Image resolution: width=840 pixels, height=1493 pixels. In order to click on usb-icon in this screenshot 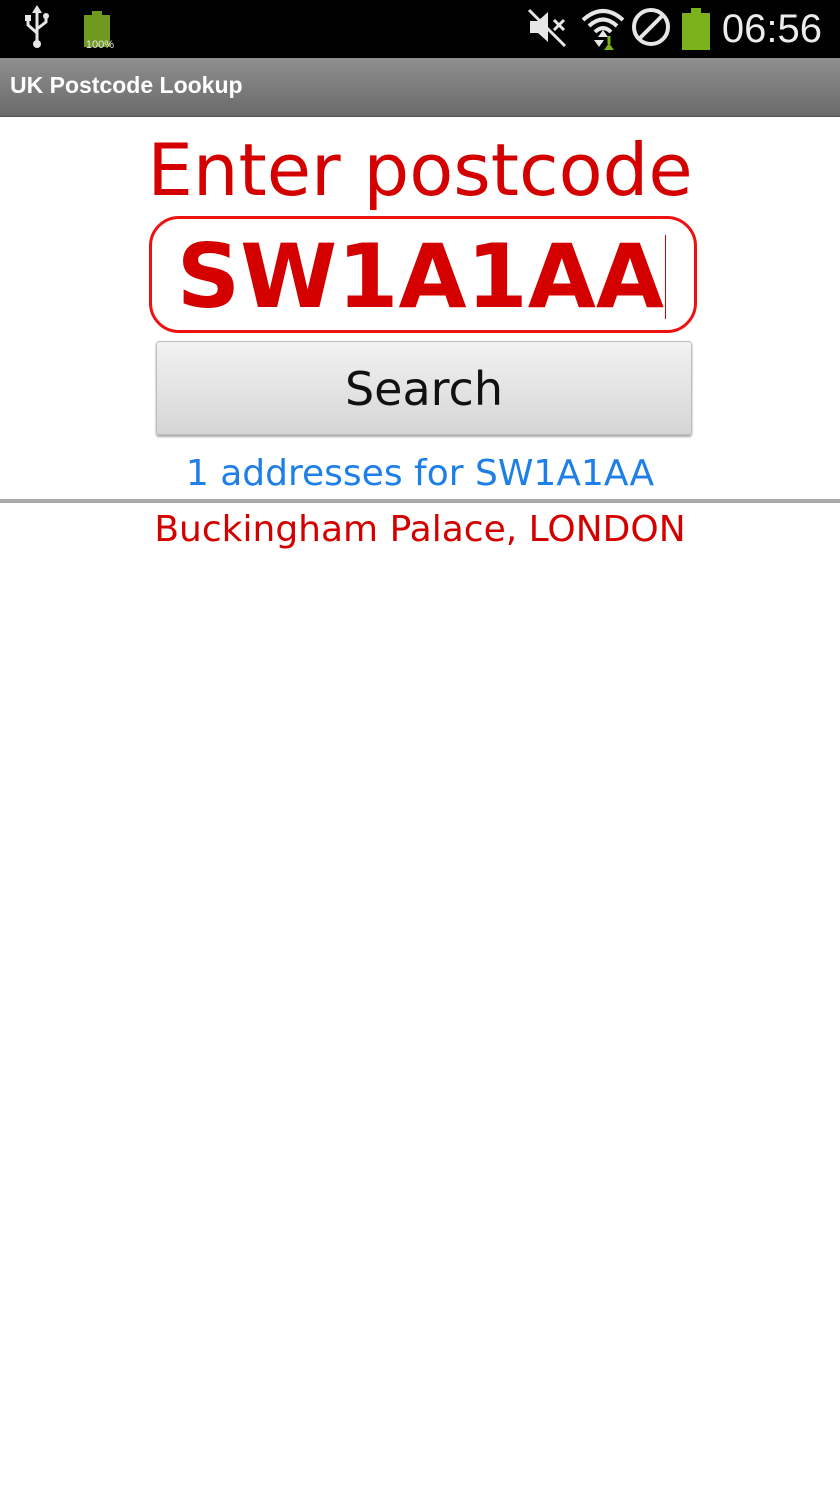, I will do `click(37, 29)`.